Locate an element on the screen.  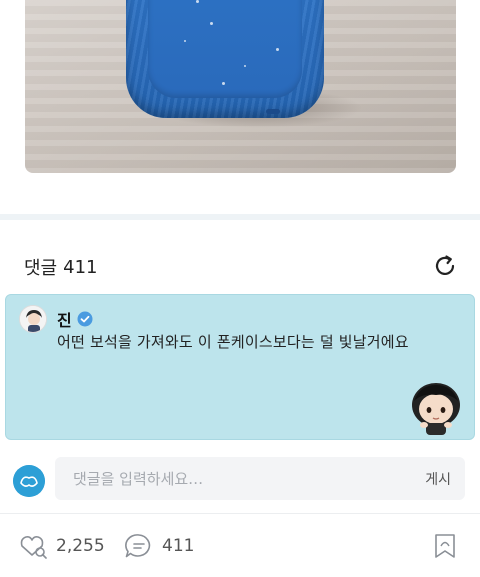
refresh-icon is located at coordinates (445, 266).